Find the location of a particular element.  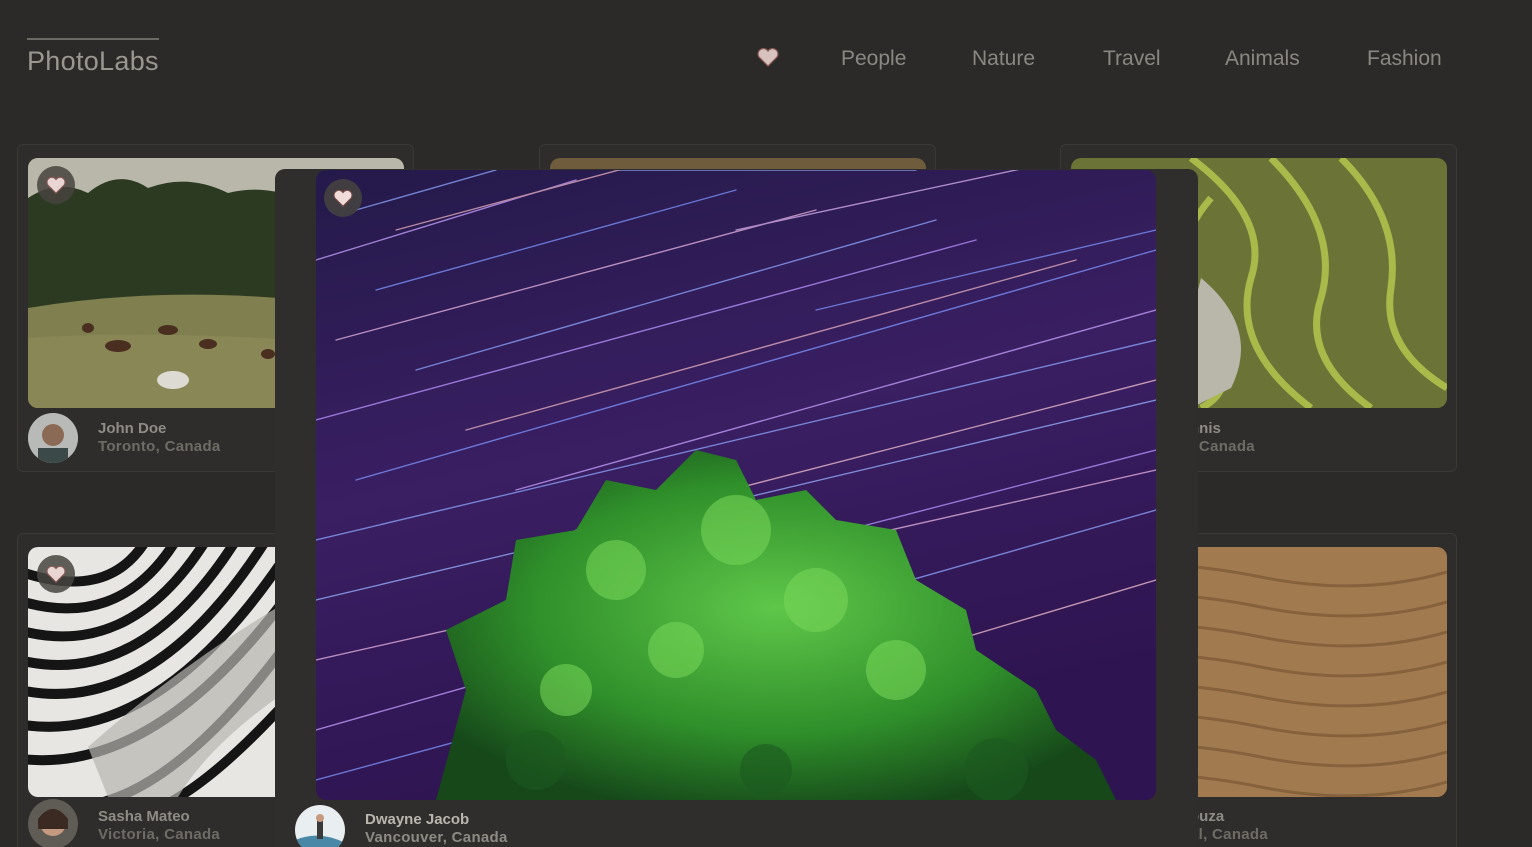

user-location: , Canada is located at coordinates (1222, 446).